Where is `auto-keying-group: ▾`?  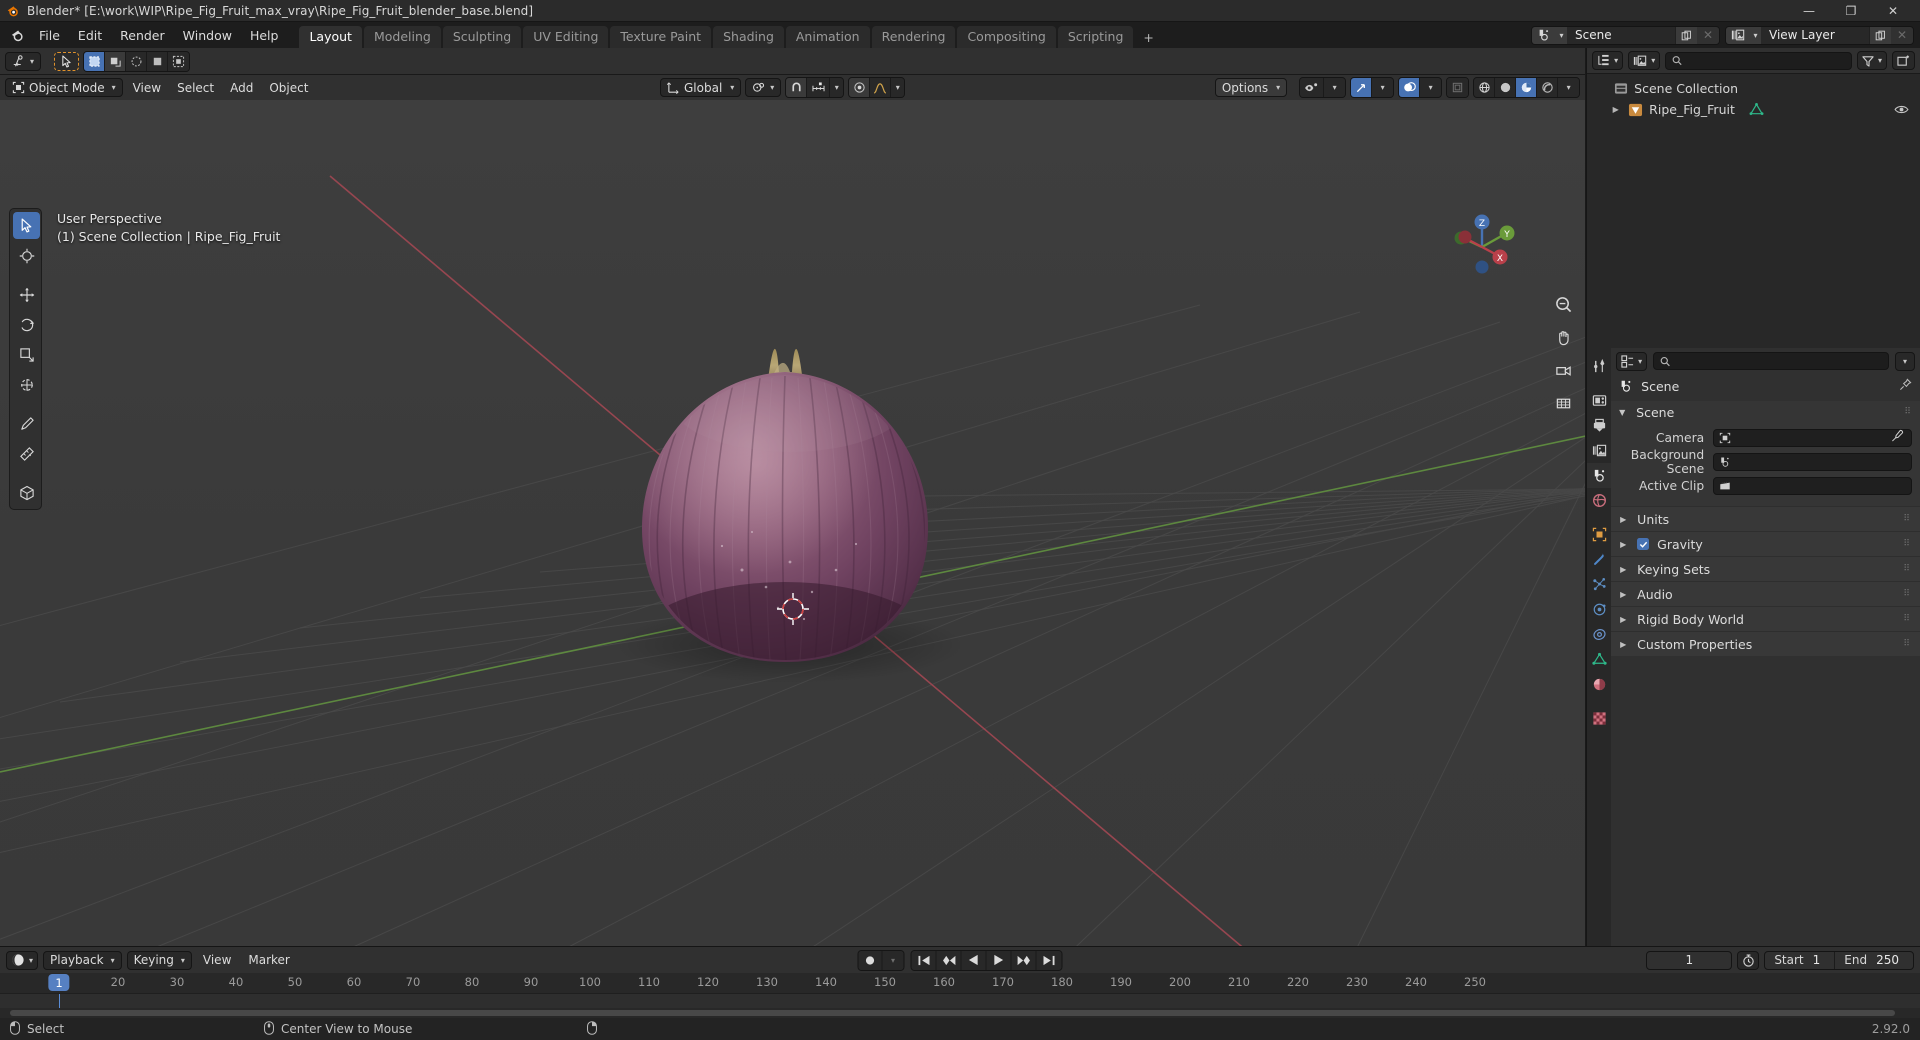
auto-keying-group: ▾ is located at coordinates (881, 960).